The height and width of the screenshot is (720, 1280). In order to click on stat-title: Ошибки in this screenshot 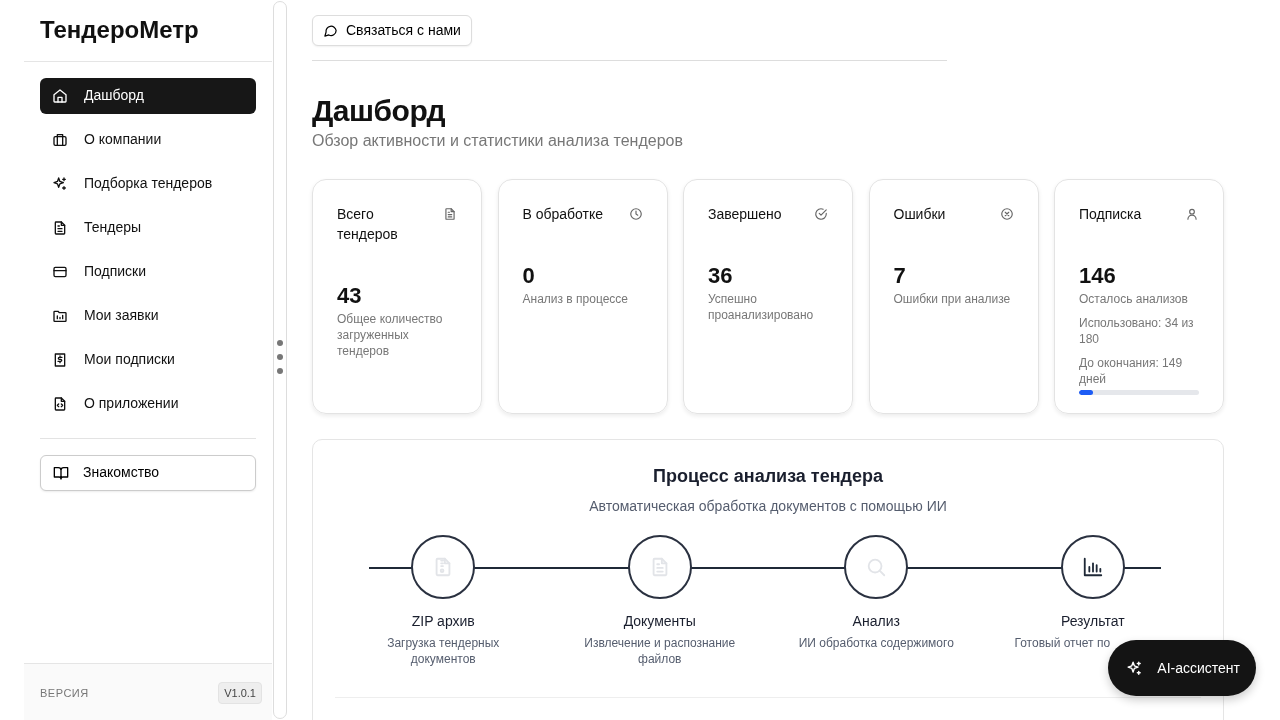, I will do `click(919, 214)`.